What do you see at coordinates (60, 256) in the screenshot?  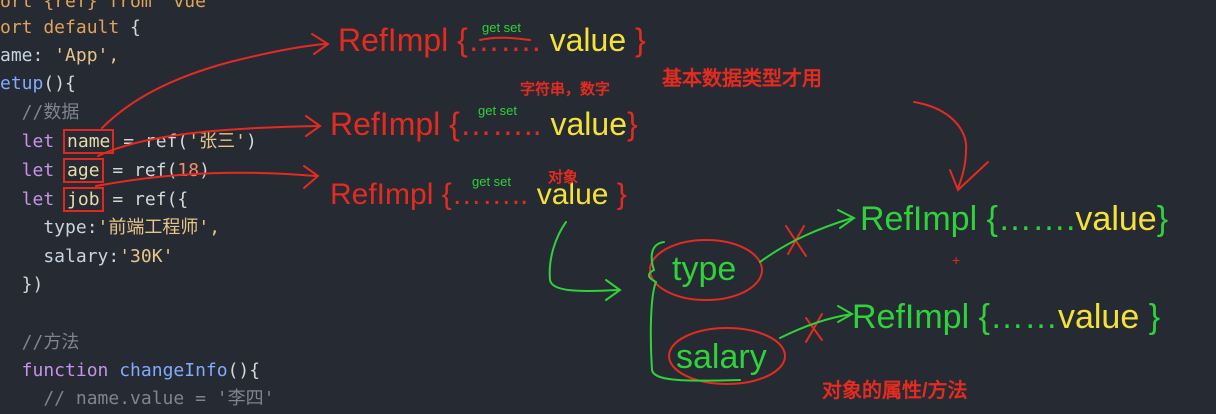 I see `code-prop: salary:` at bounding box center [60, 256].